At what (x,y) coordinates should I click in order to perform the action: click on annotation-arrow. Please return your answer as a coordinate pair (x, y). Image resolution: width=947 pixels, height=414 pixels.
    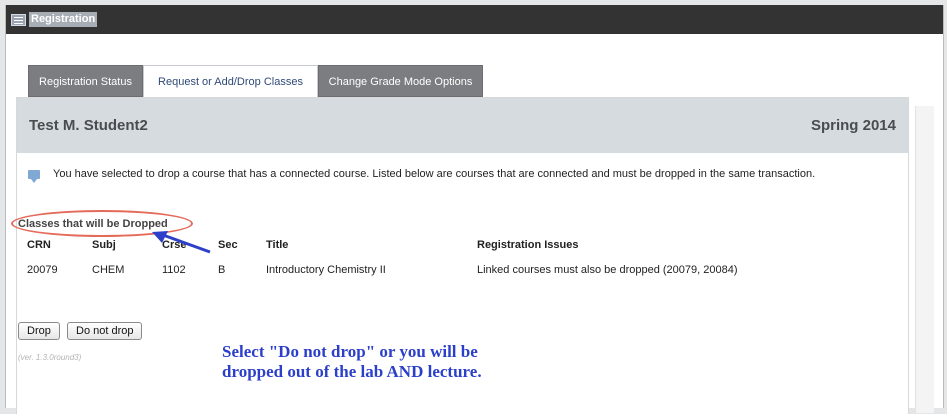
    Looking at the image, I should click on (181, 242).